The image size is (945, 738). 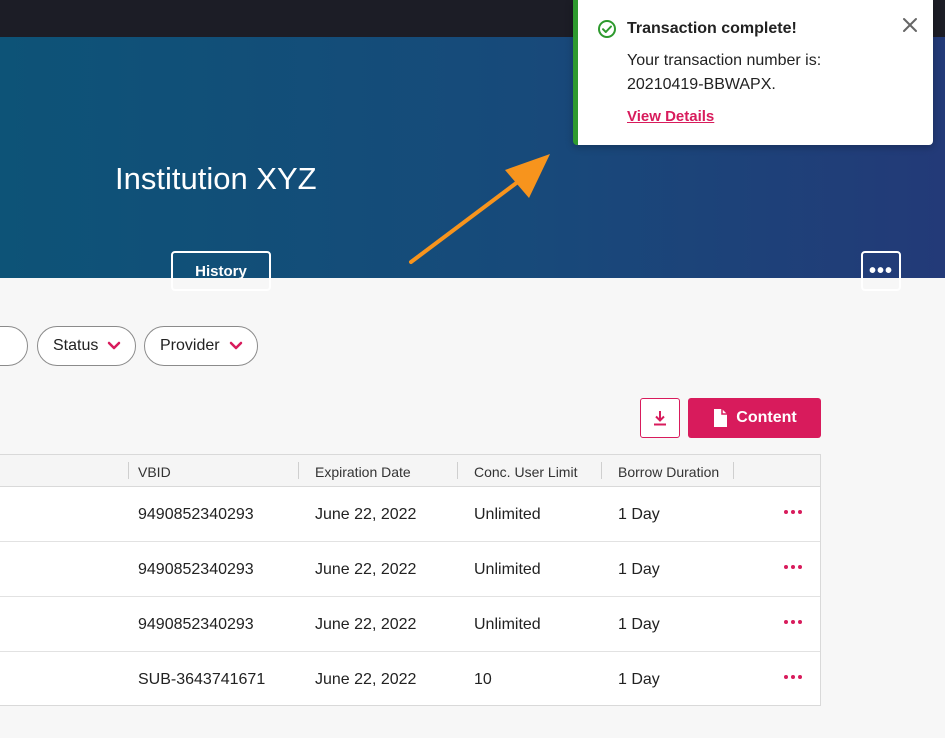 I want to click on filter-provider: Provider, so click(x=201, y=346).